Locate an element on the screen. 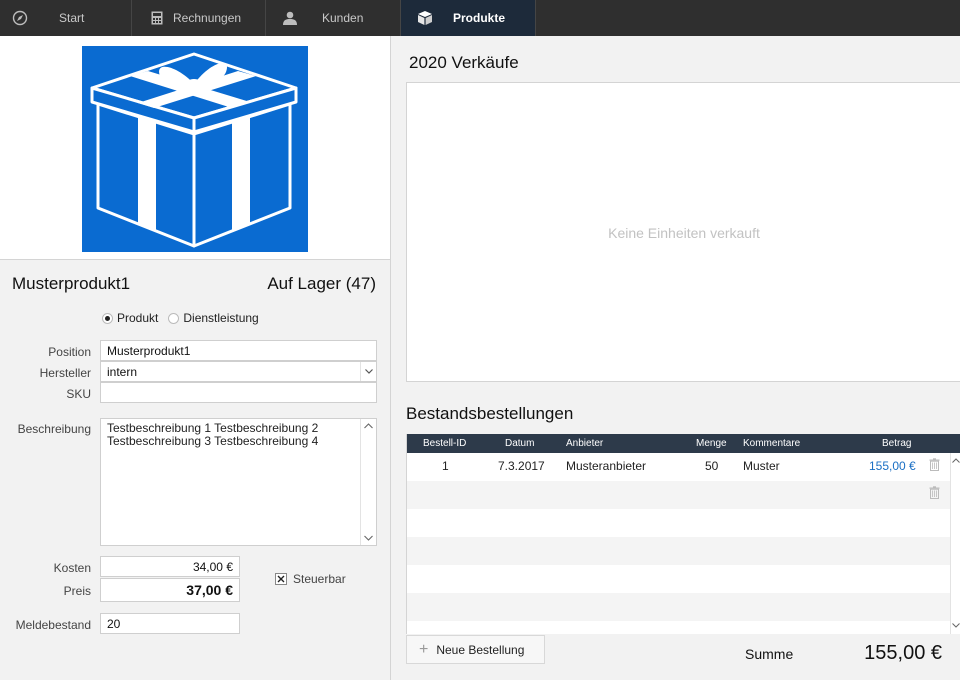  radio-produkt is located at coordinates (107, 318).